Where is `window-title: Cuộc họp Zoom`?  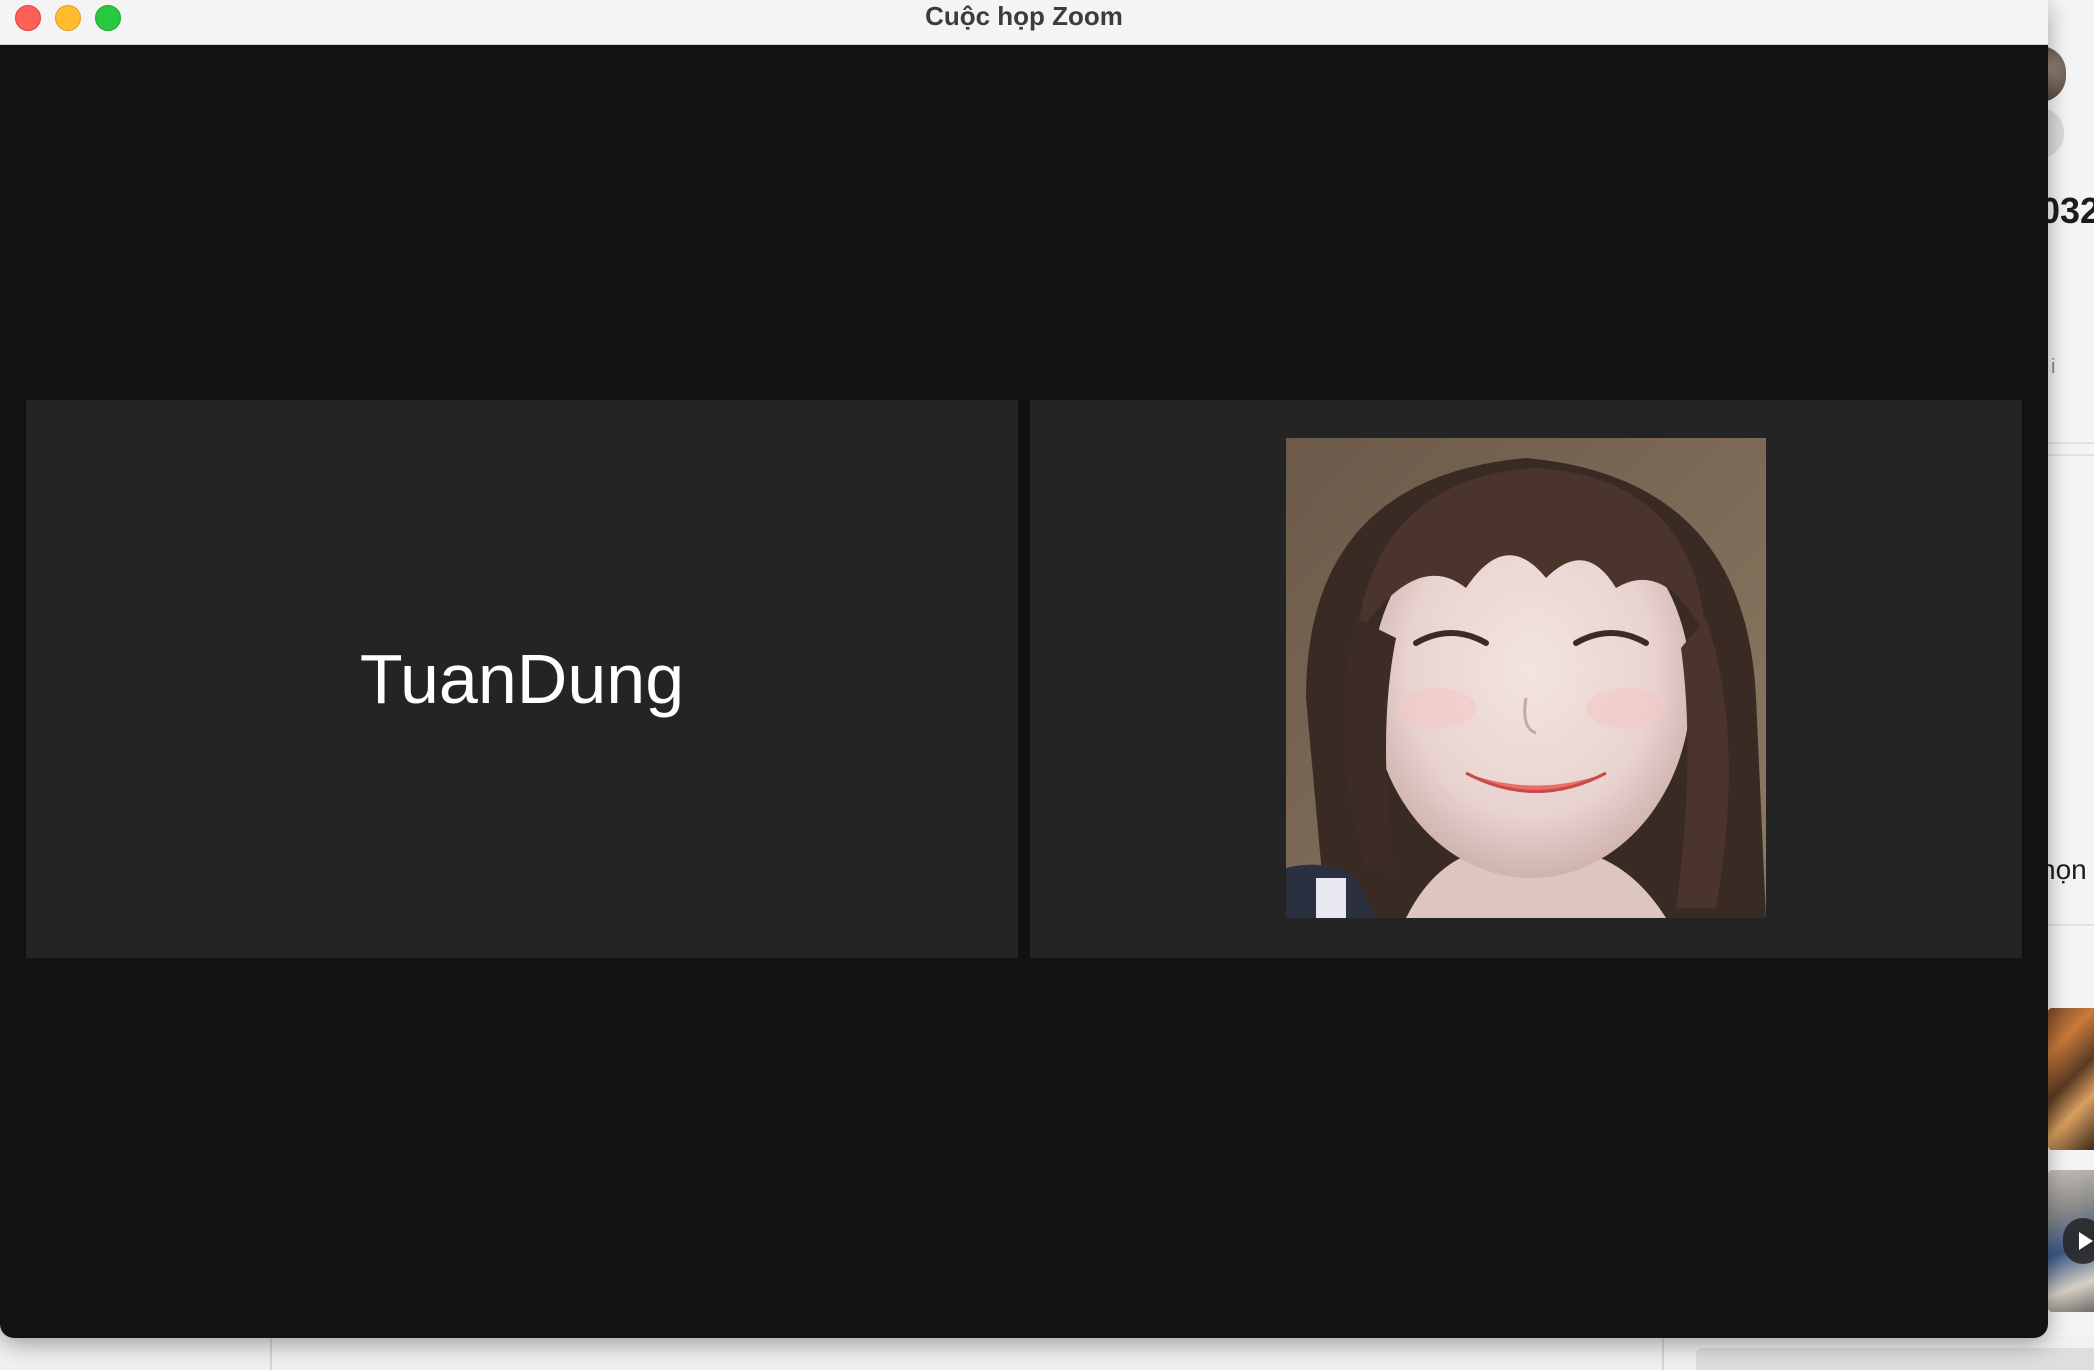
window-title: Cuộc họp Zoom is located at coordinates (1024, 16).